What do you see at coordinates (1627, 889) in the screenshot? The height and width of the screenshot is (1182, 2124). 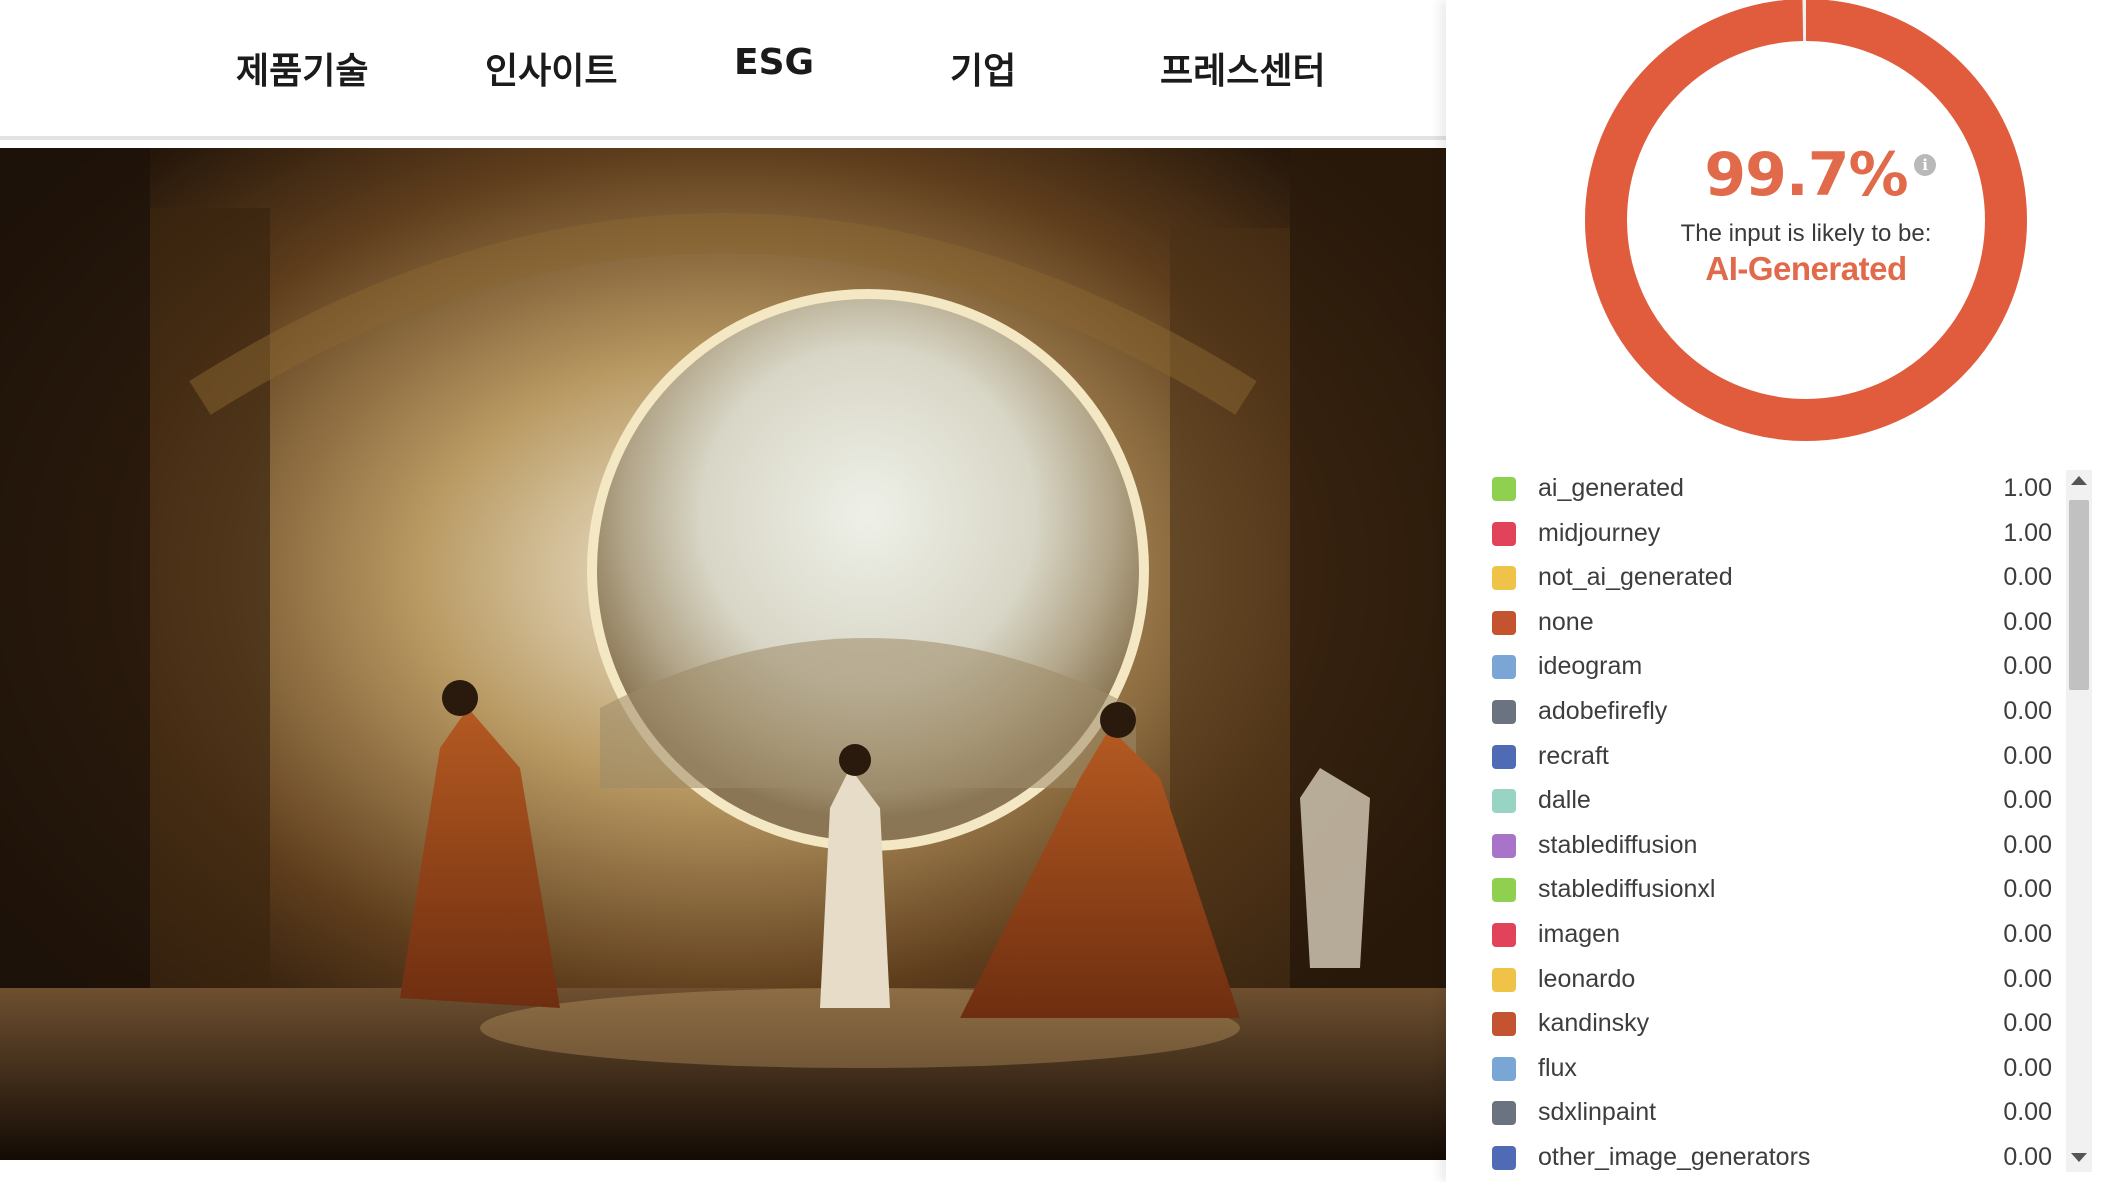 I see `class-name: stablediffusionxl` at bounding box center [1627, 889].